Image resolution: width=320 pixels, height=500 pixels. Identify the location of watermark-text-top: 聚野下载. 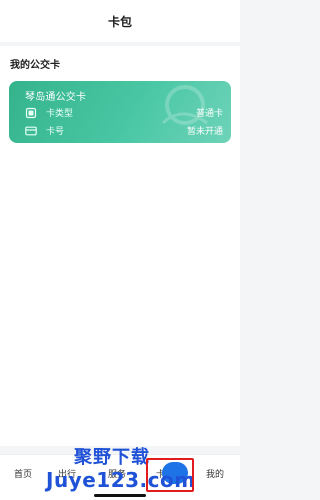
(112, 457).